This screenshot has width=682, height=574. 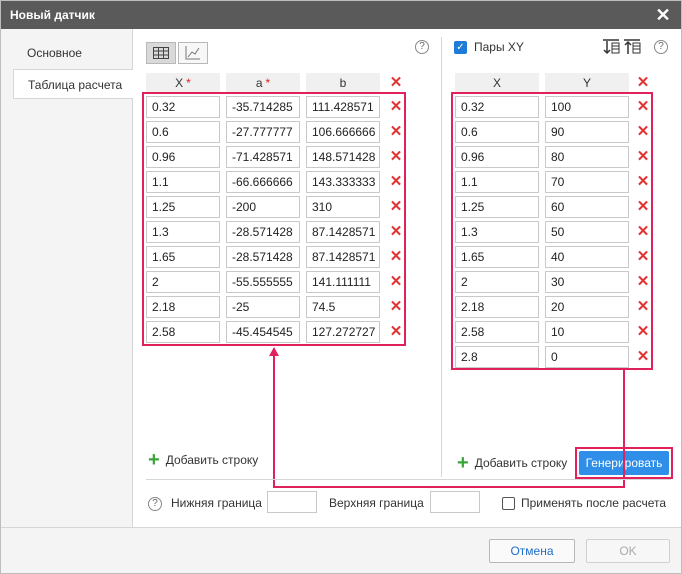 What do you see at coordinates (587, 232) in the screenshot?
I see `cell-y: 50` at bounding box center [587, 232].